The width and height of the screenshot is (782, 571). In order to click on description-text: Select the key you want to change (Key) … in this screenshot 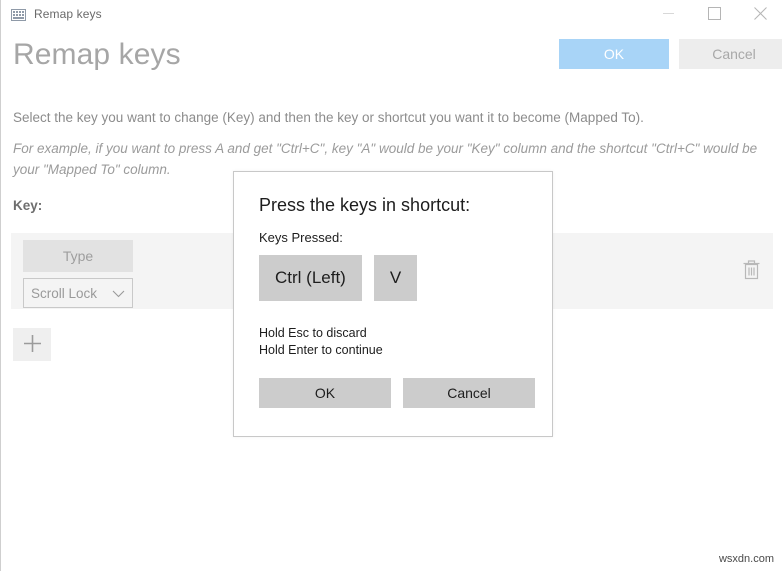, I will do `click(328, 117)`.